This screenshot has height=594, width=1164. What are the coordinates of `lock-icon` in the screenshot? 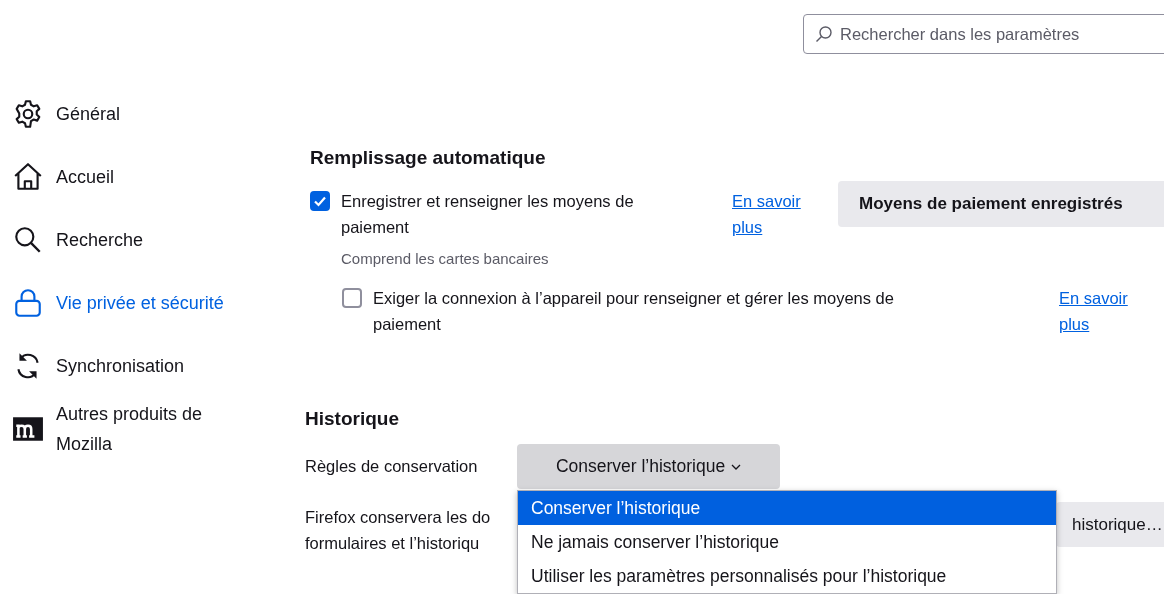 It's located at (28, 302).